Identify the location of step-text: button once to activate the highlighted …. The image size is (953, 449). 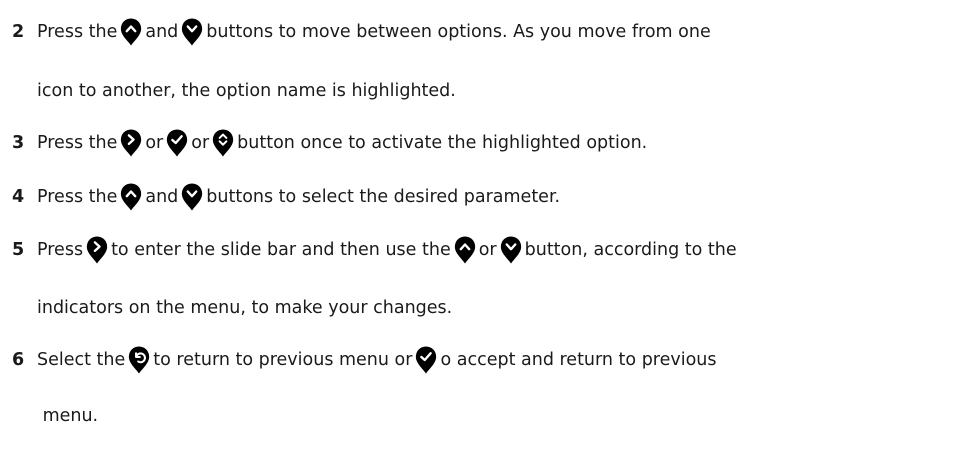
(442, 143).